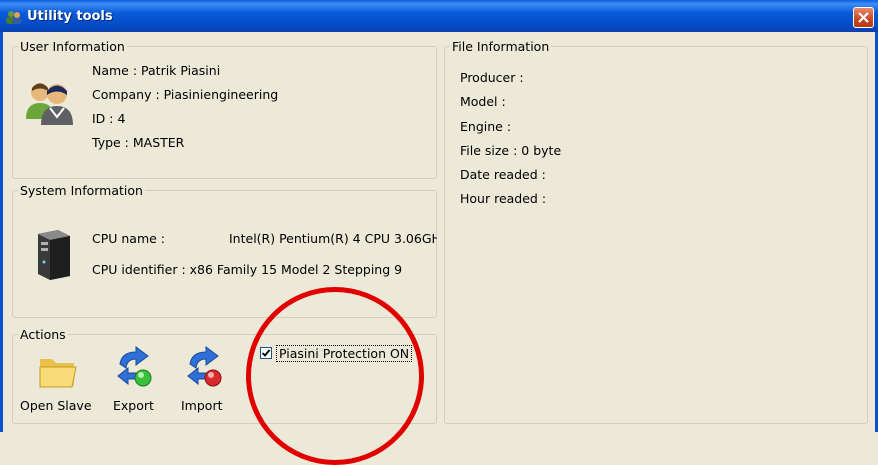  What do you see at coordinates (54, 255) in the screenshot?
I see `computer-tower-icon` at bounding box center [54, 255].